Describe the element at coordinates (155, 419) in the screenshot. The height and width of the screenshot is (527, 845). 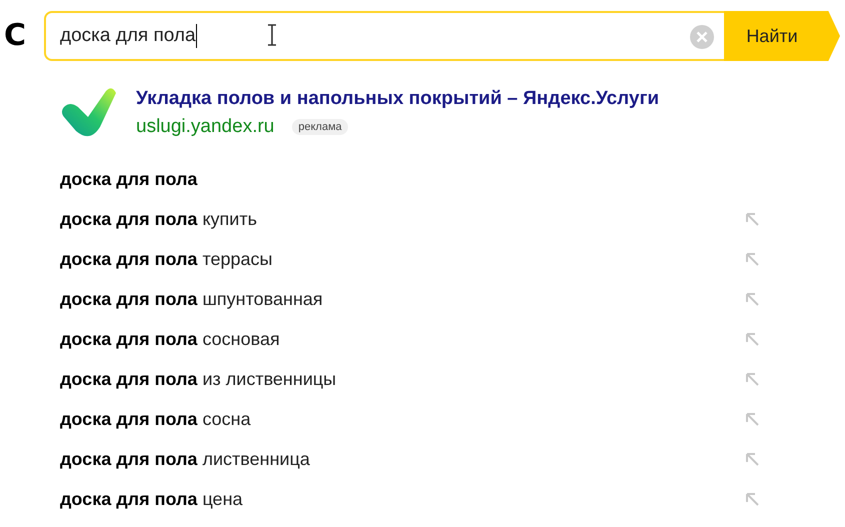
I see `suggestion-text: доска для пола сосна` at that location.